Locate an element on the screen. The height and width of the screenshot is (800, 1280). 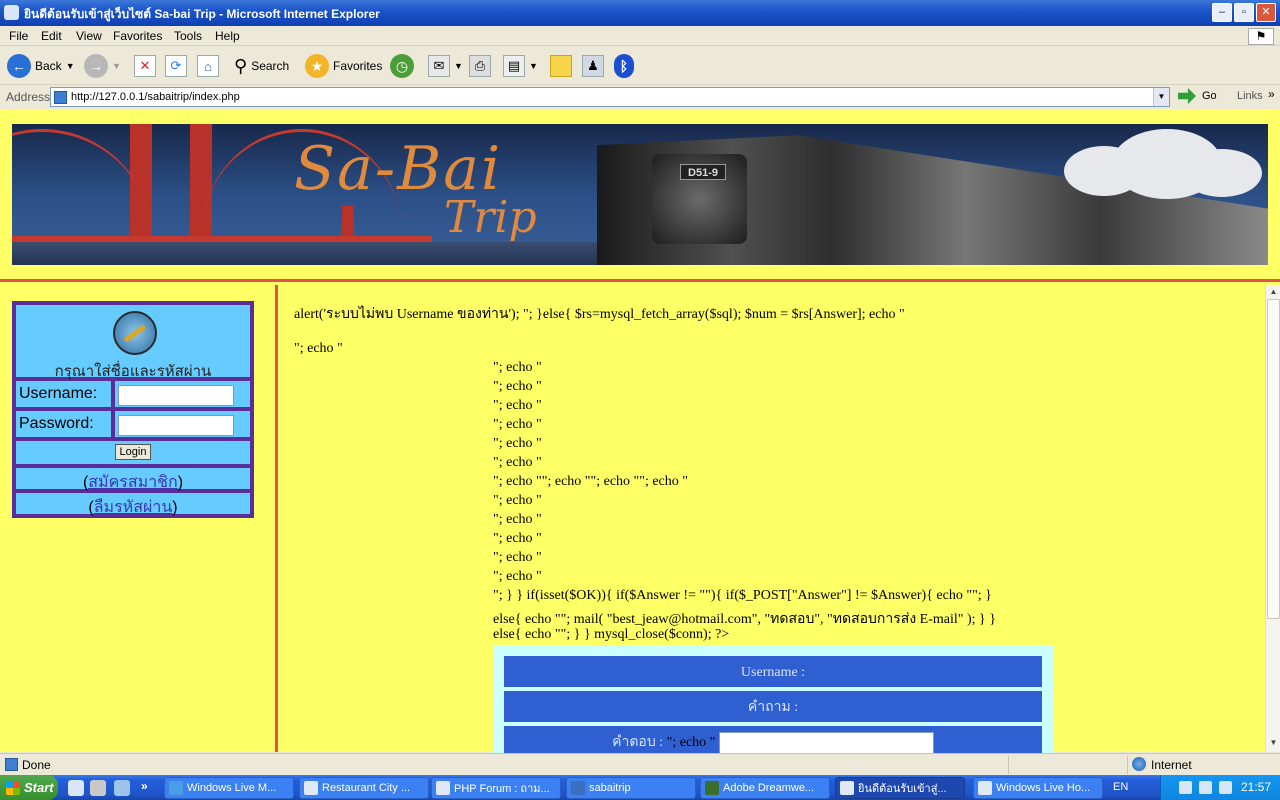
mail-button: ✉ ▼ is located at coordinates (445, 66).